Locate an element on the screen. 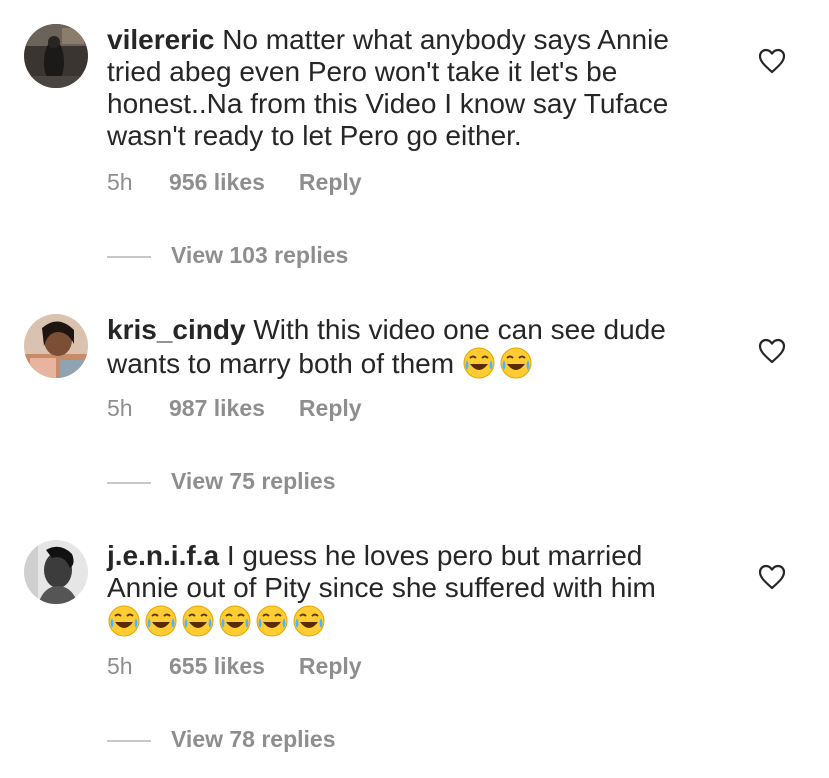 The height and width of the screenshot is (778, 829). comment-meta: 5h 956 likes Reply is located at coordinates (234, 182).